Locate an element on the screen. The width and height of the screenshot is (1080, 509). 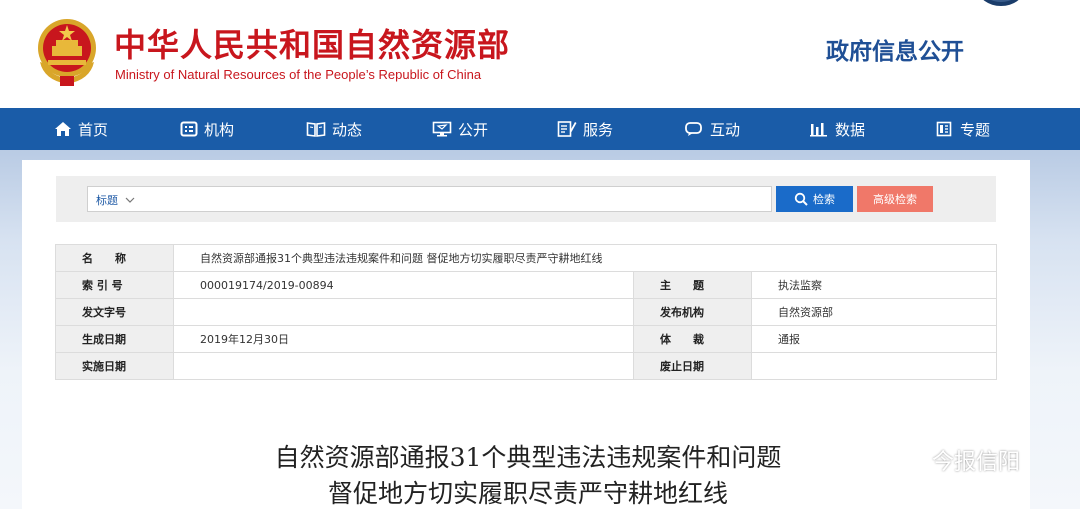
search-button: 检索 is located at coordinates (814, 199).